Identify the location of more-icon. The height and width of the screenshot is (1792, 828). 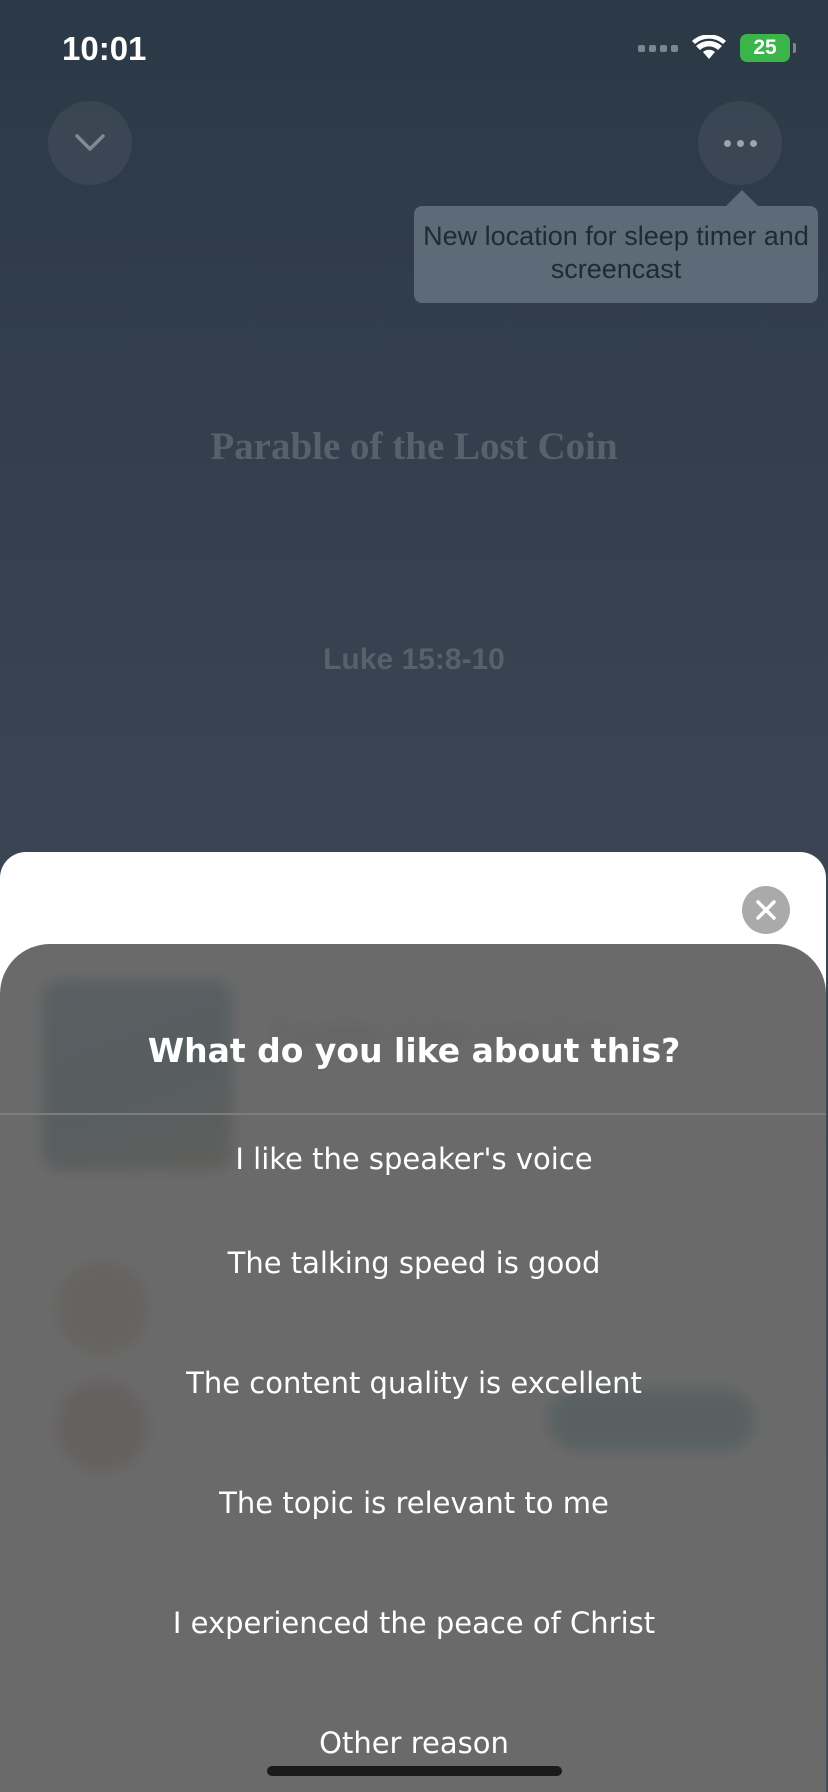
(740, 143).